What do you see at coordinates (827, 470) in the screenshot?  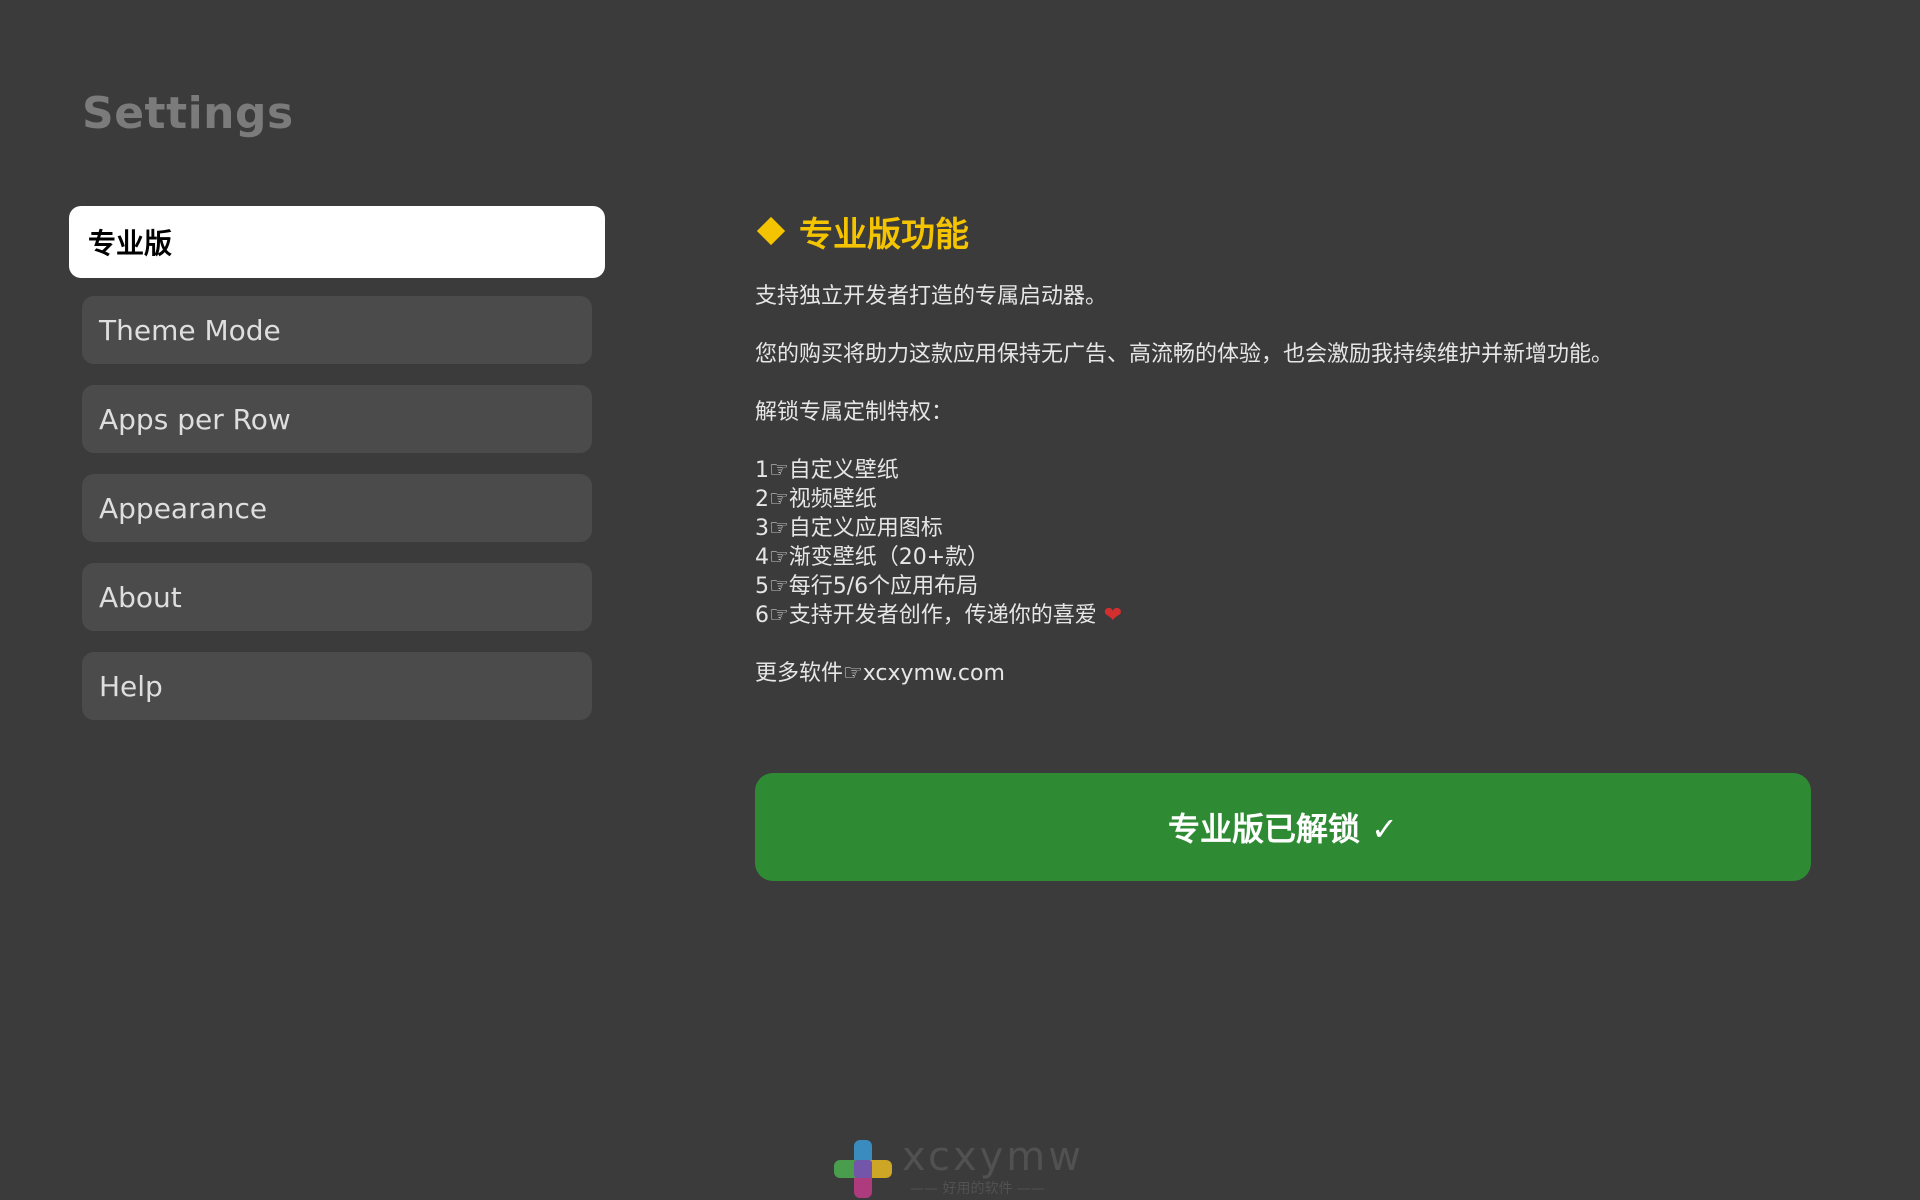 I see `feature-item: 1☞自定义壁纸` at bounding box center [827, 470].